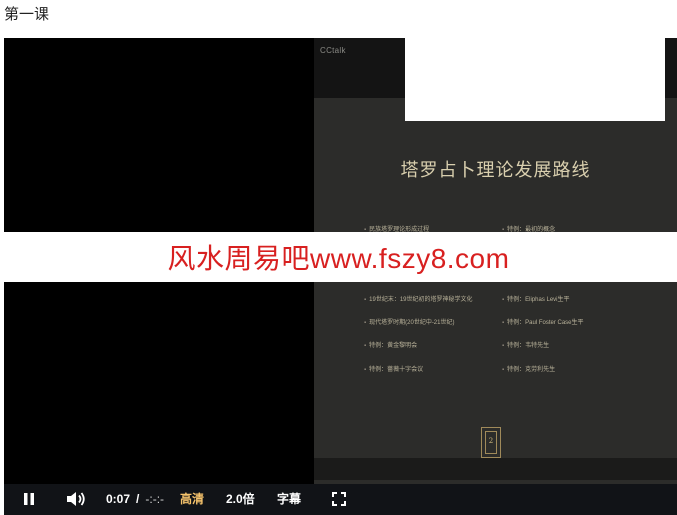  Describe the element at coordinates (192, 499) in the screenshot. I see `quality-button: 高清` at that location.